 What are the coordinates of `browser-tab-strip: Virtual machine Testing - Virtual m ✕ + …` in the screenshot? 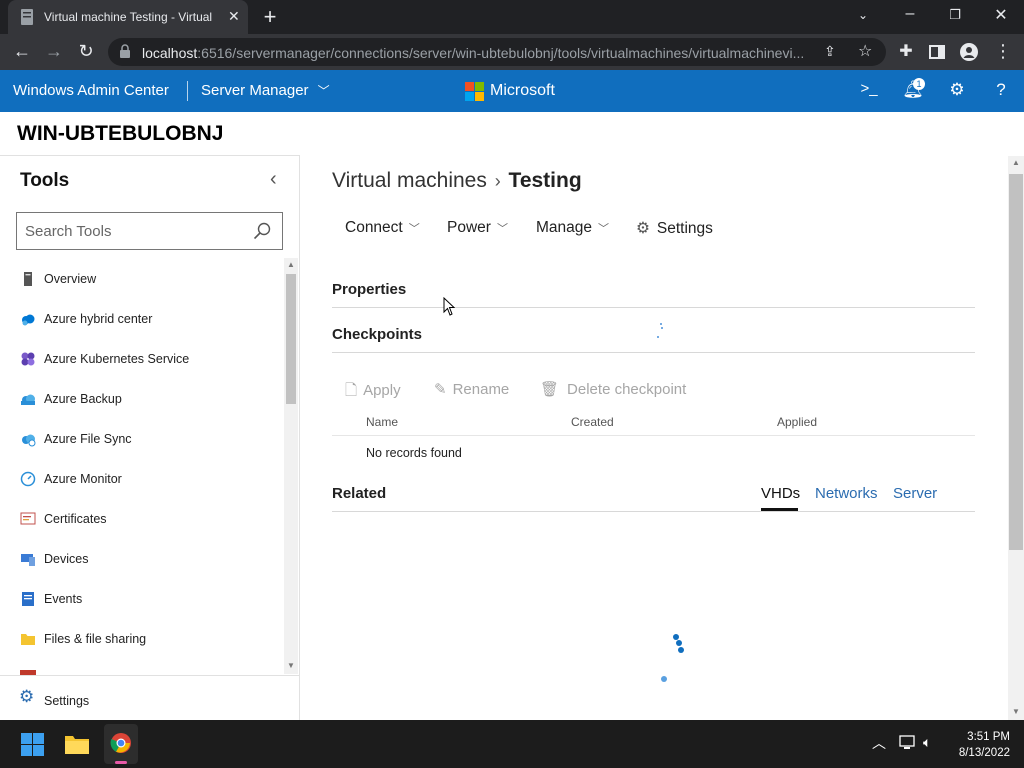 It's located at (512, 17).